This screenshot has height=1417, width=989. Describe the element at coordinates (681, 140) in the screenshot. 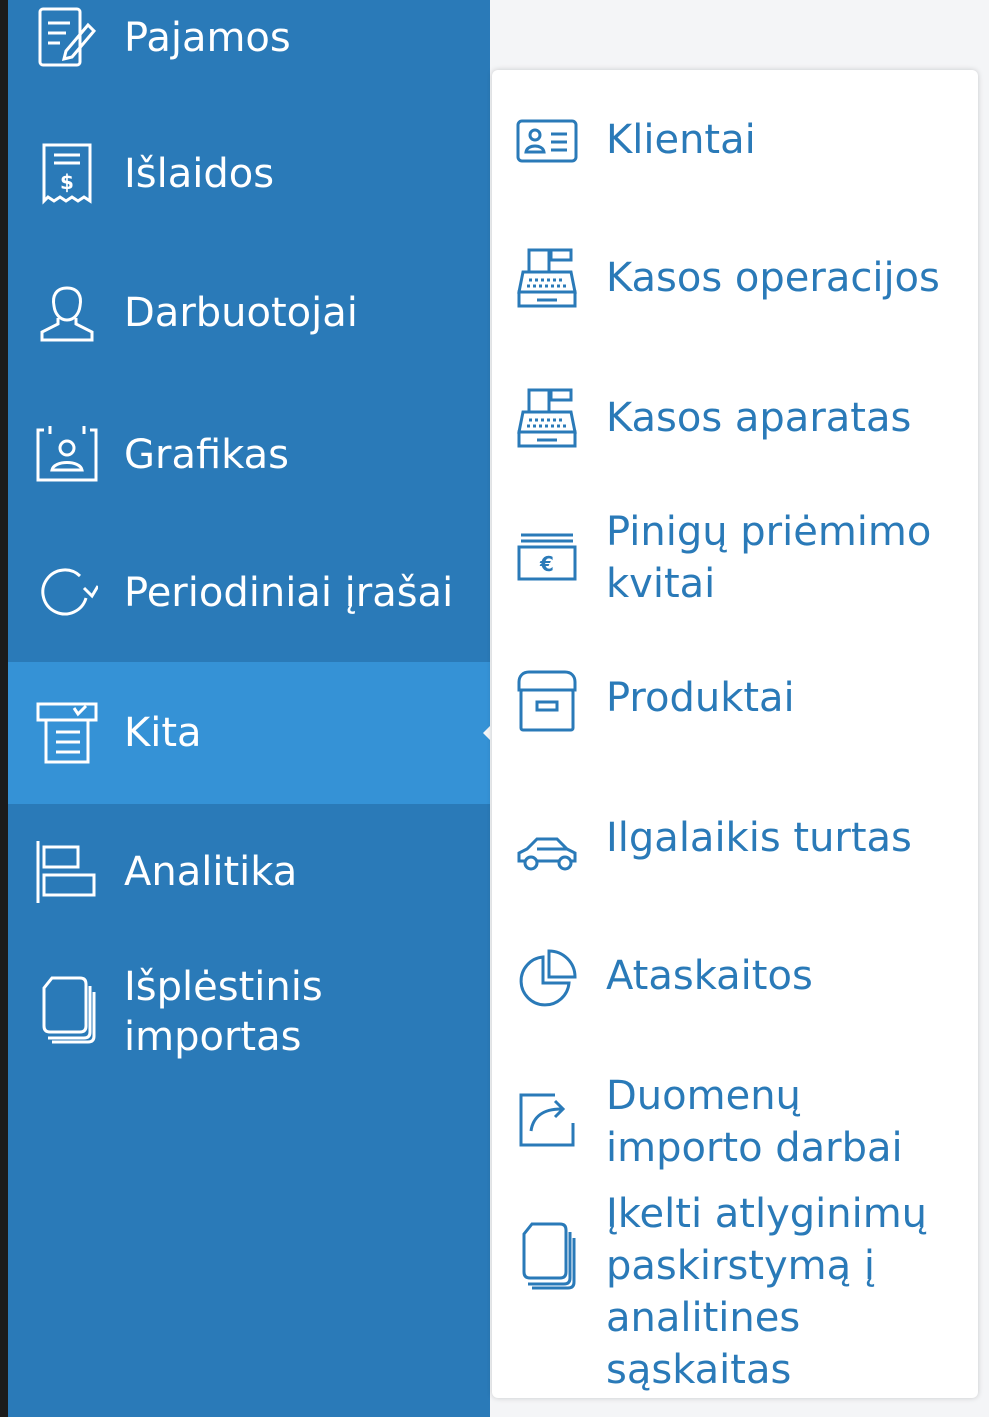

I see `menu-item-label: Klientai` at that location.